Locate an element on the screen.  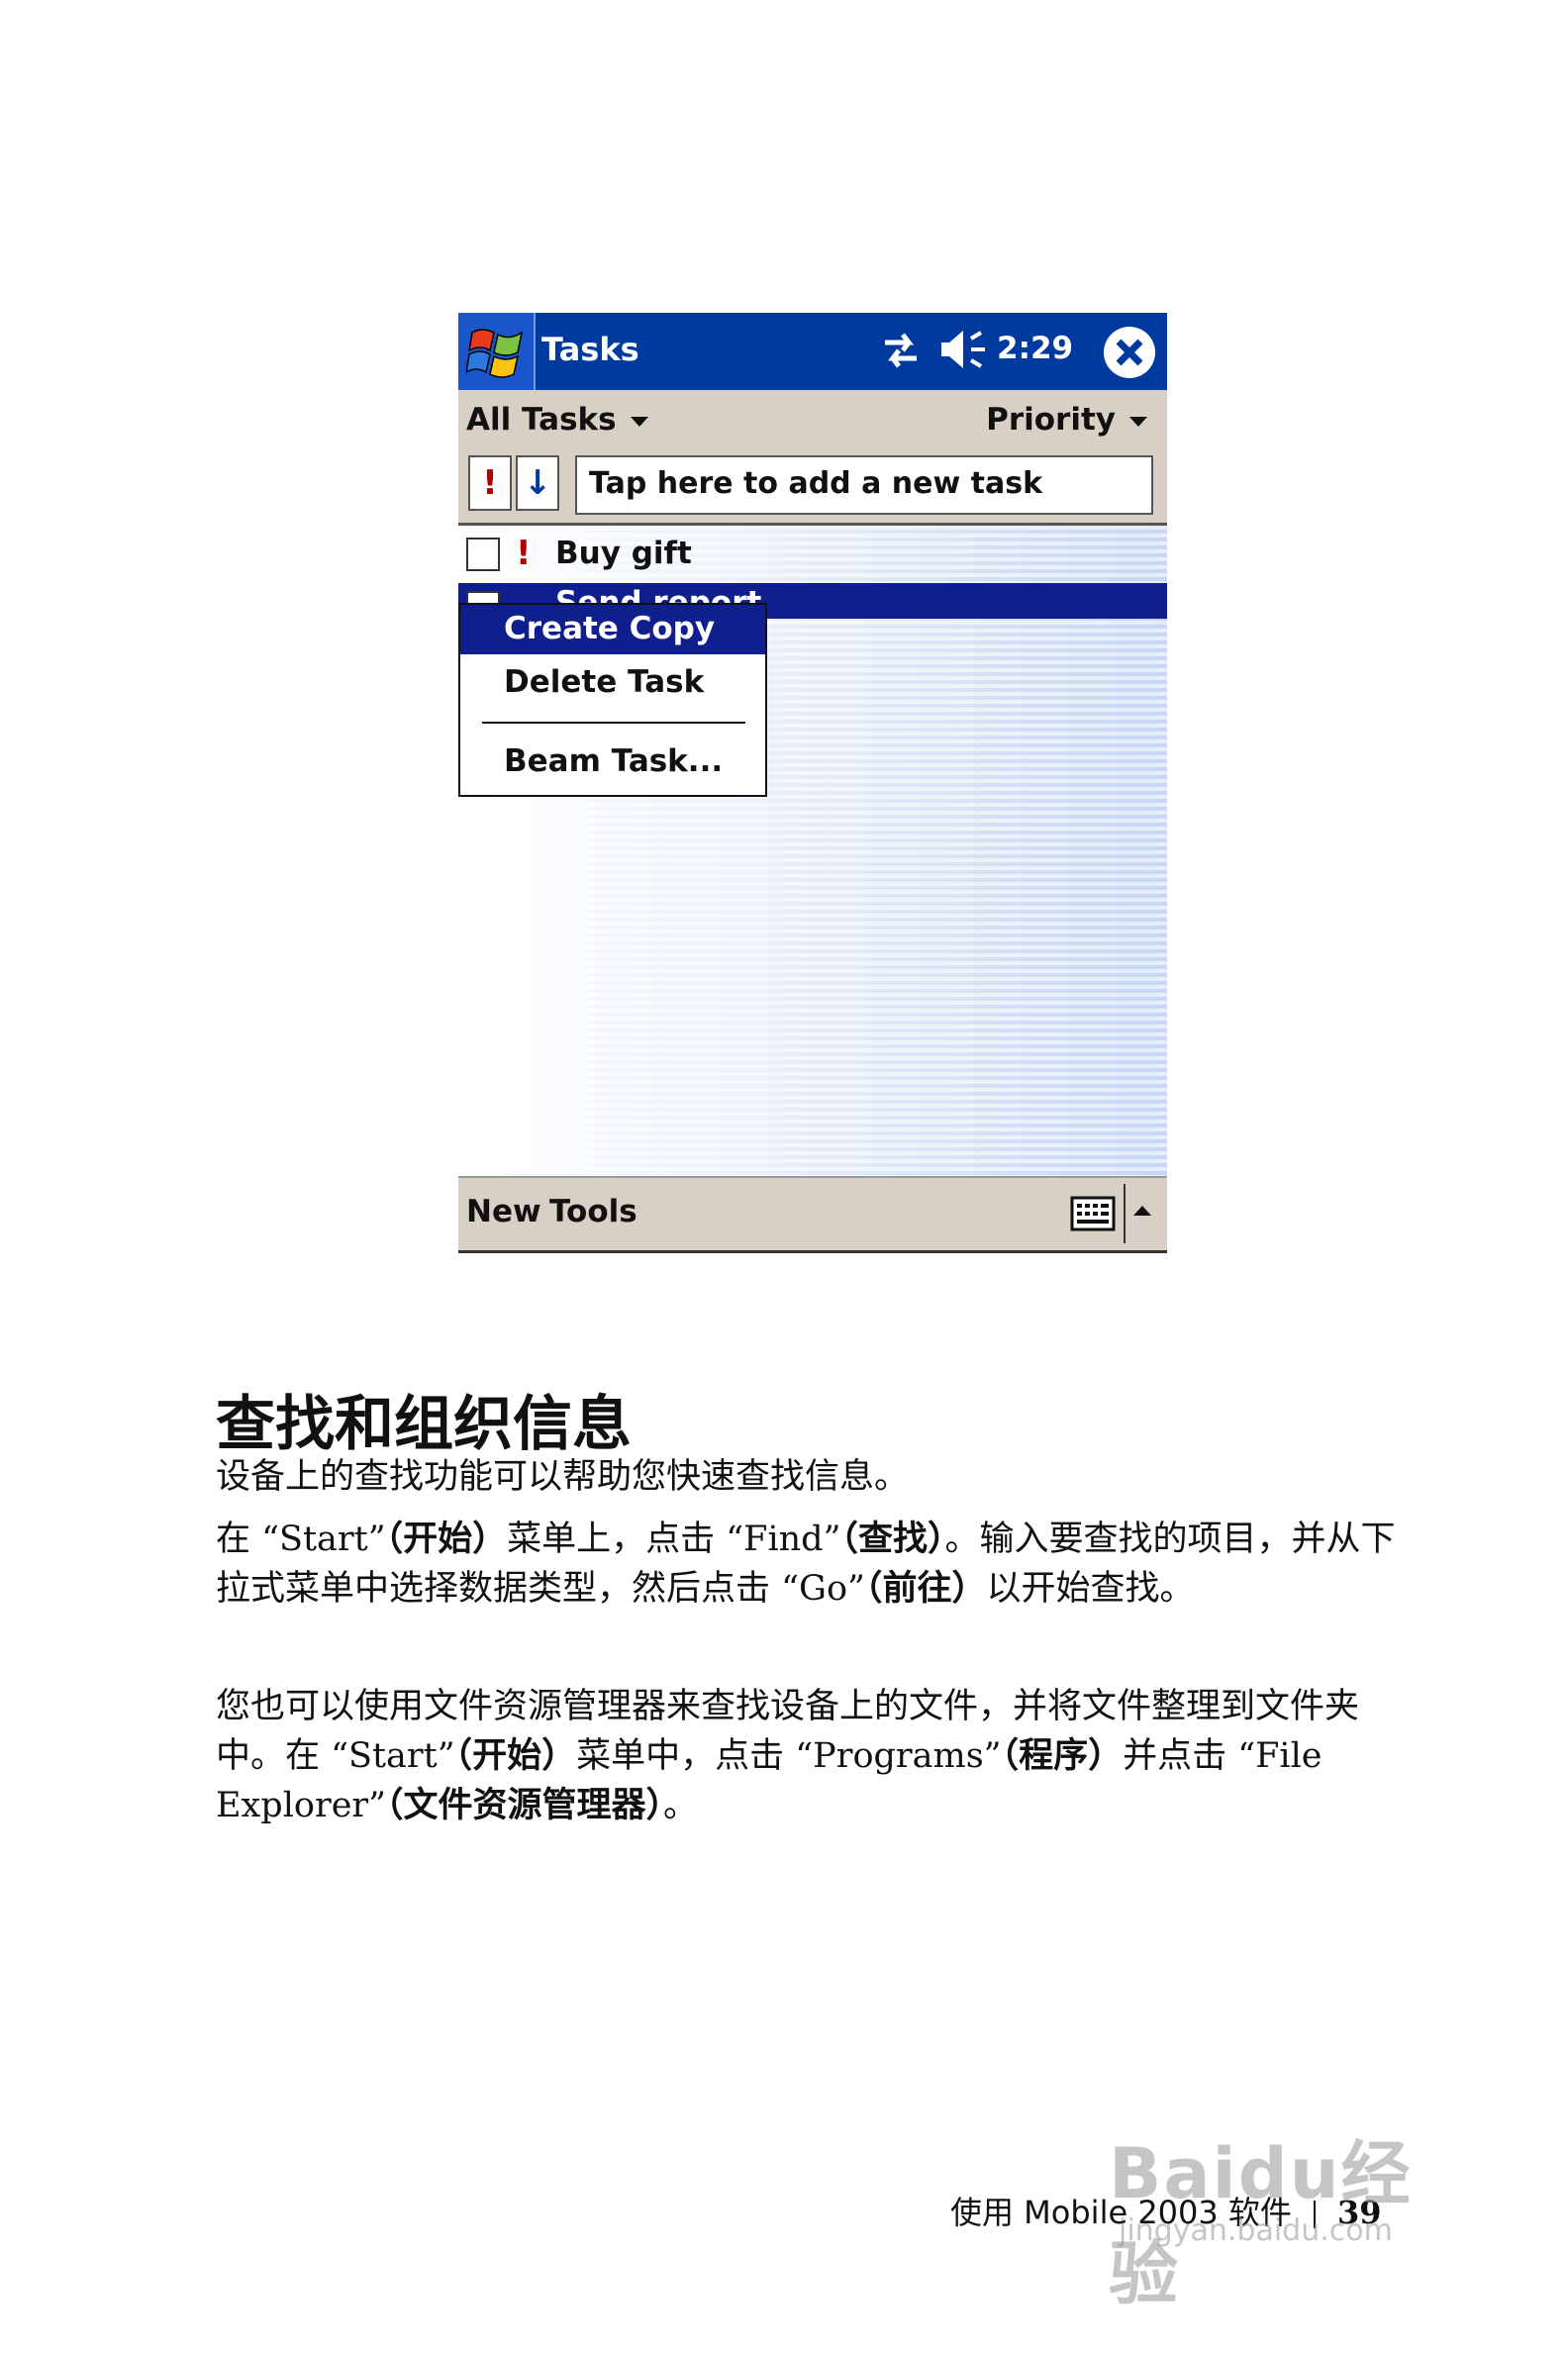
up-arrow-icon is located at coordinates (1142, 1211).